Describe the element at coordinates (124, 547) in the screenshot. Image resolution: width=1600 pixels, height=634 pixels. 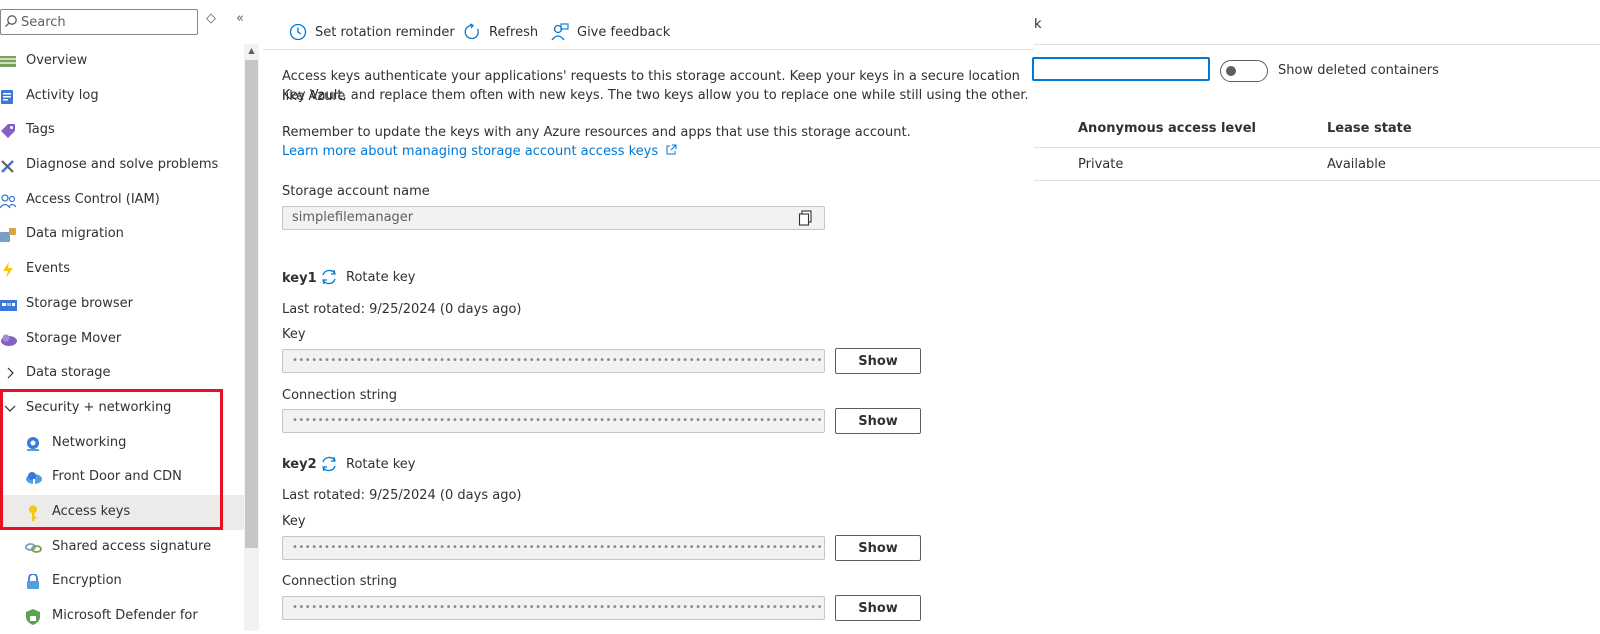
I see `sidebar-item-shared-access-signature: Shared access signature` at that location.